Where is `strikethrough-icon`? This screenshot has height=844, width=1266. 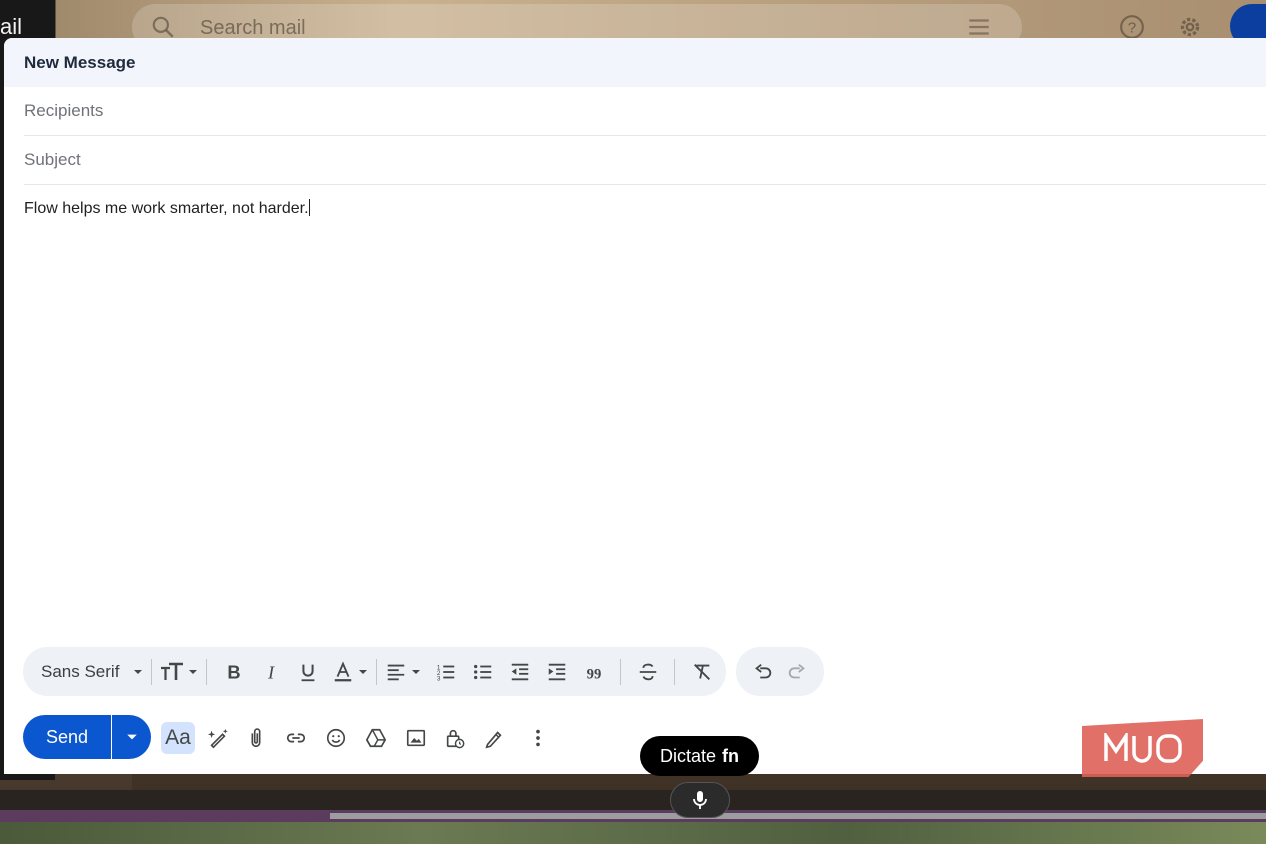 strikethrough-icon is located at coordinates (648, 671).